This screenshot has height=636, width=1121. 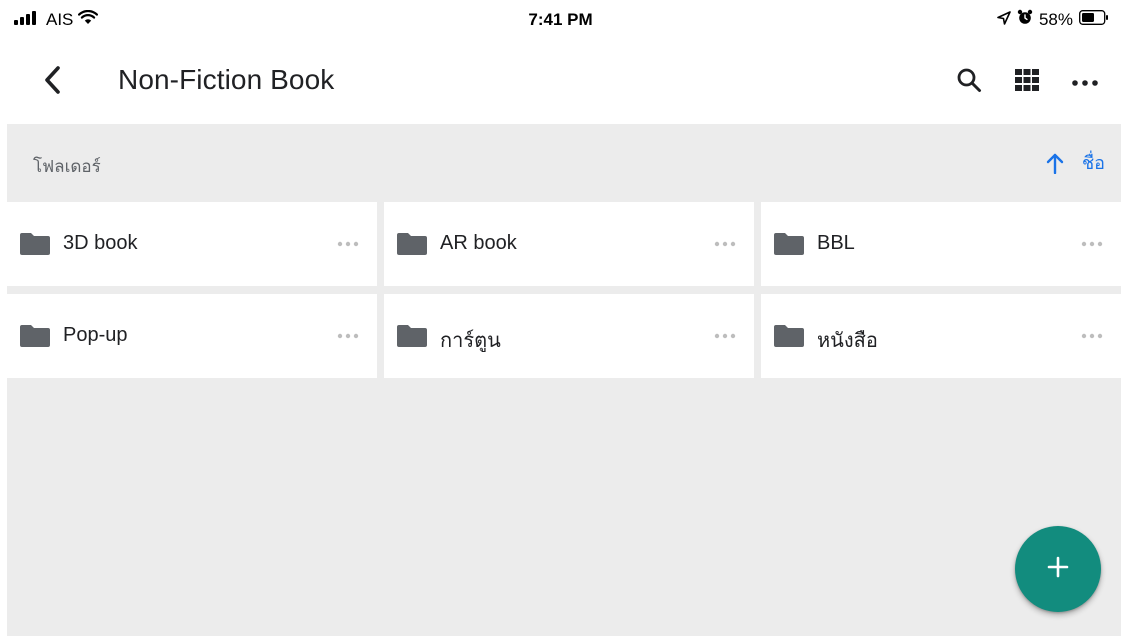 What do you see at coordinates (941, 244) in the screenshot?
I see `folder-item: BBL` at bounding box center [941, 244].